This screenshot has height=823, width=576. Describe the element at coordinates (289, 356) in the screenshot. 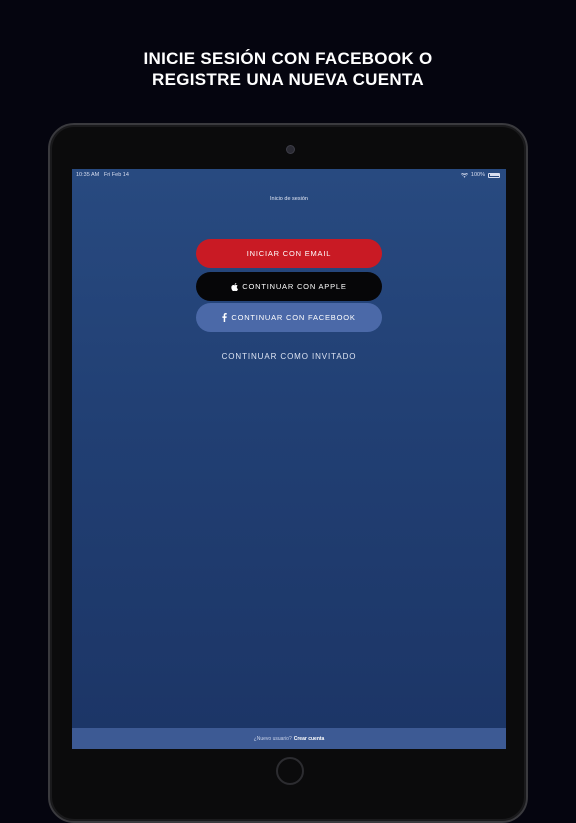

I see `continue-guest-link: CONTINUAR COMO INVITADO` at that location.